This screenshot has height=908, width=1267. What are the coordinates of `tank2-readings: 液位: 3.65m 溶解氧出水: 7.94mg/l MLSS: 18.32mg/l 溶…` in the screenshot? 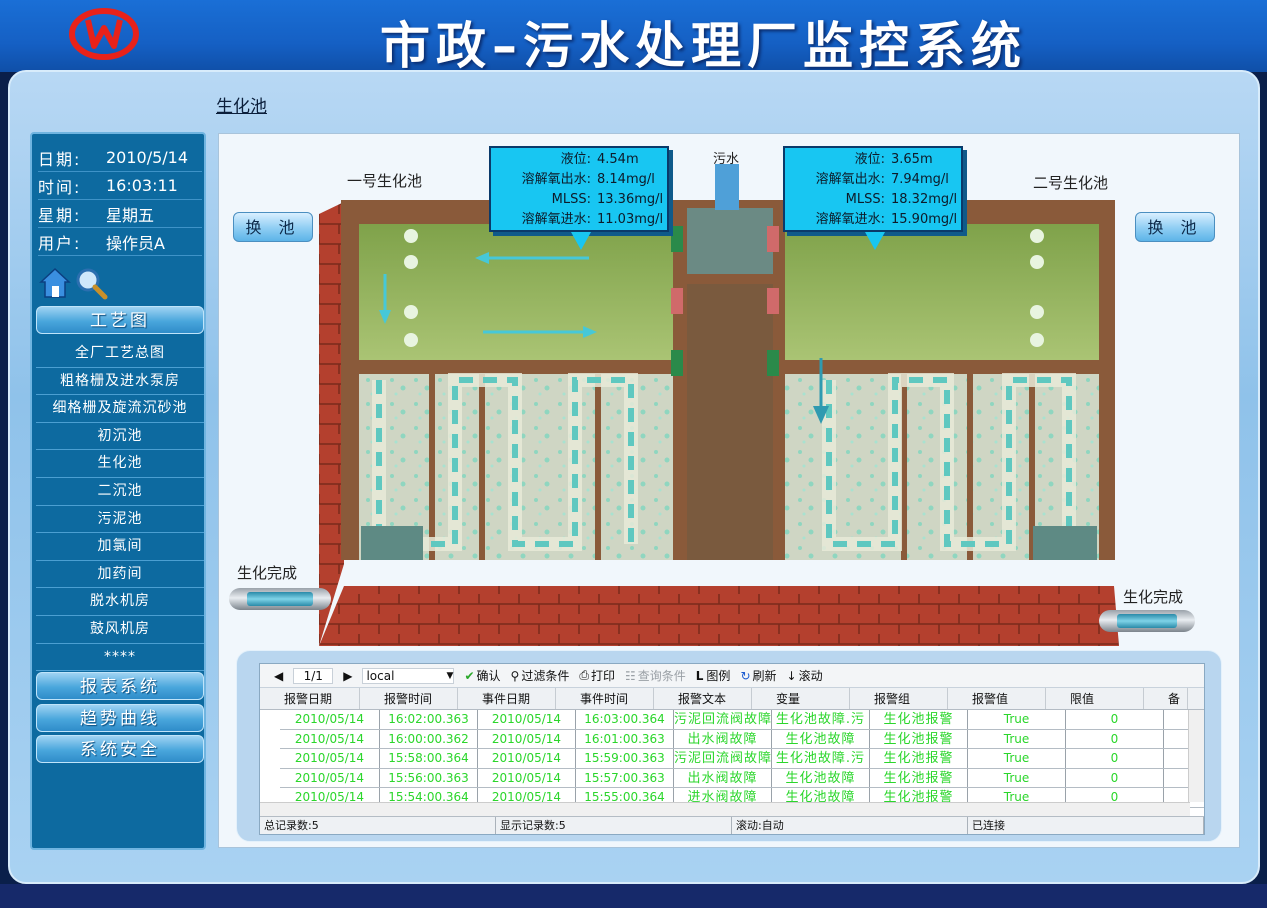 It's located at (873, 189).